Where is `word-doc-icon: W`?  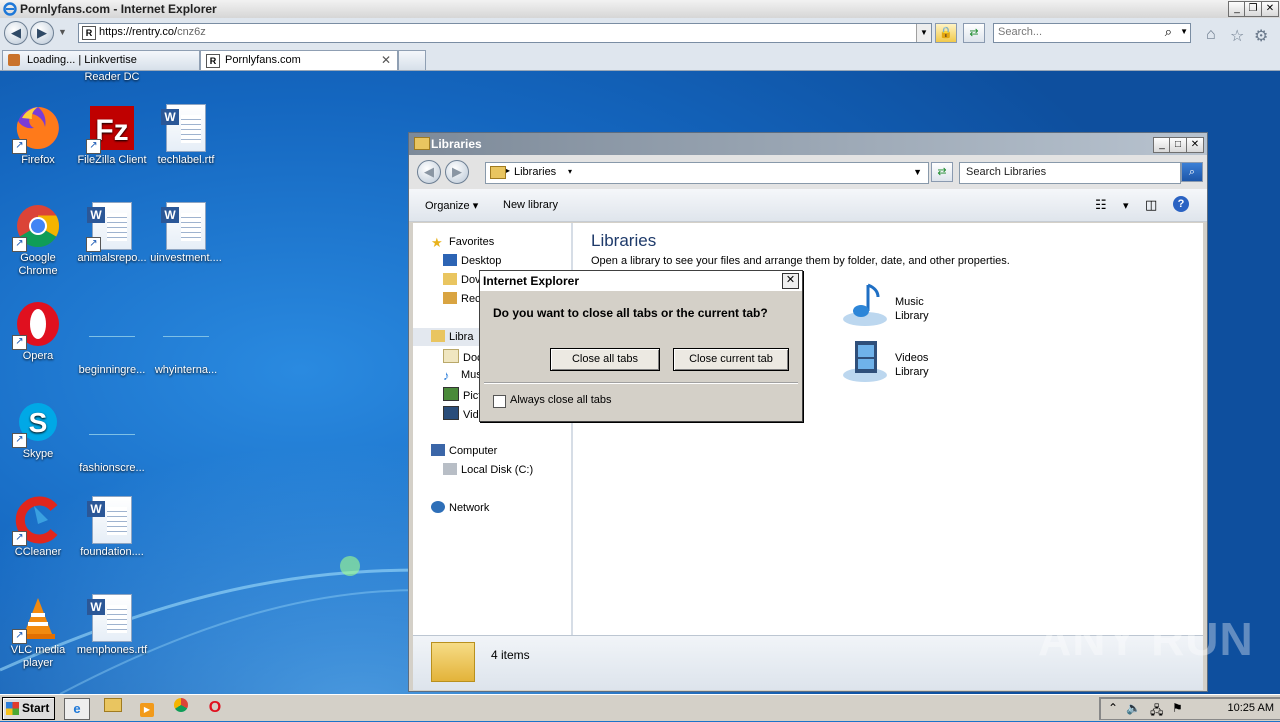
word-doc-icon: W is located at coordinates (111, 618).